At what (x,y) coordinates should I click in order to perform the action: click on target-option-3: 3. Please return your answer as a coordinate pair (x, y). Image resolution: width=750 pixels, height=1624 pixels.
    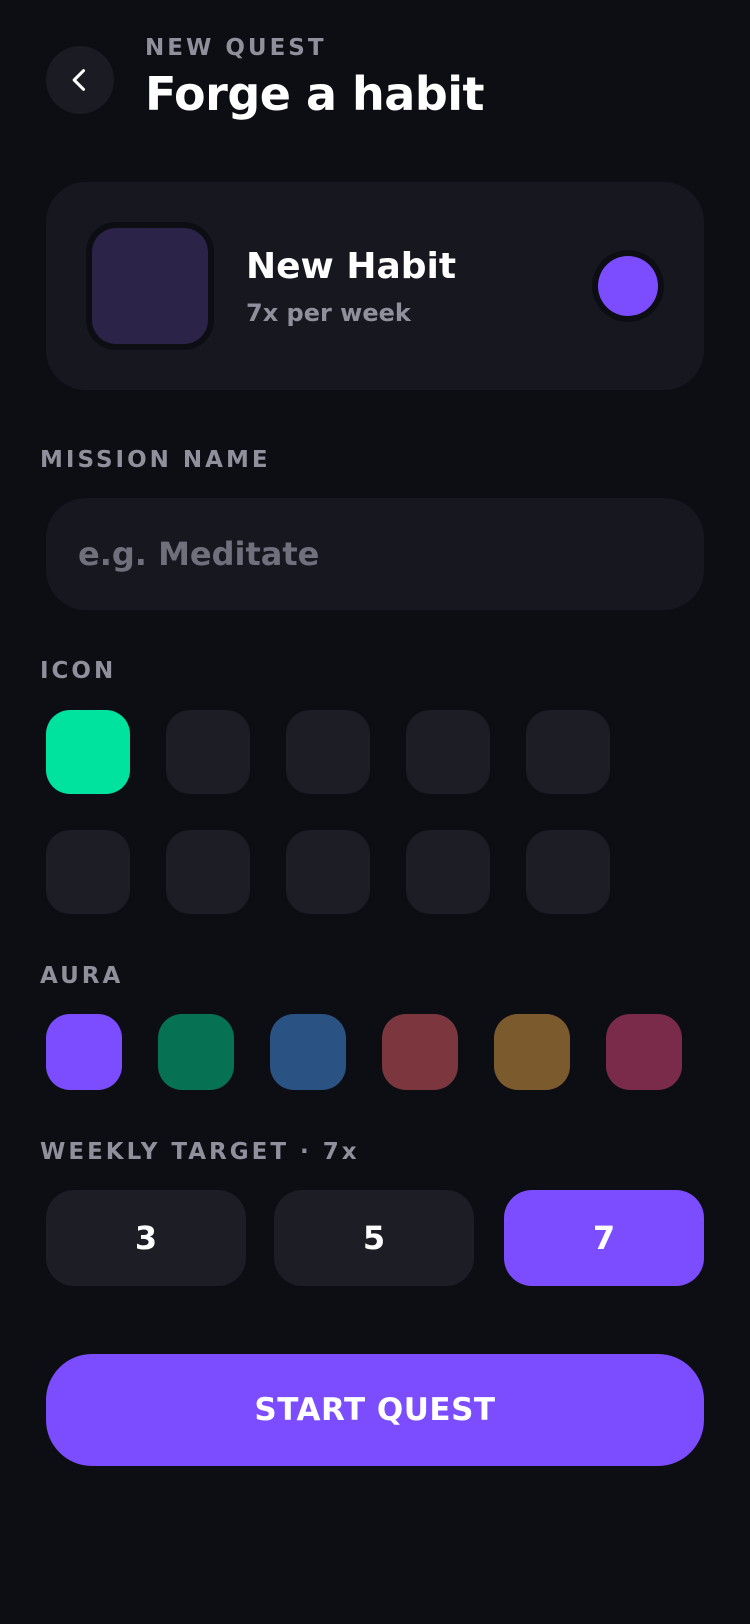
    Looking at the image, I should click on (146, 1238).